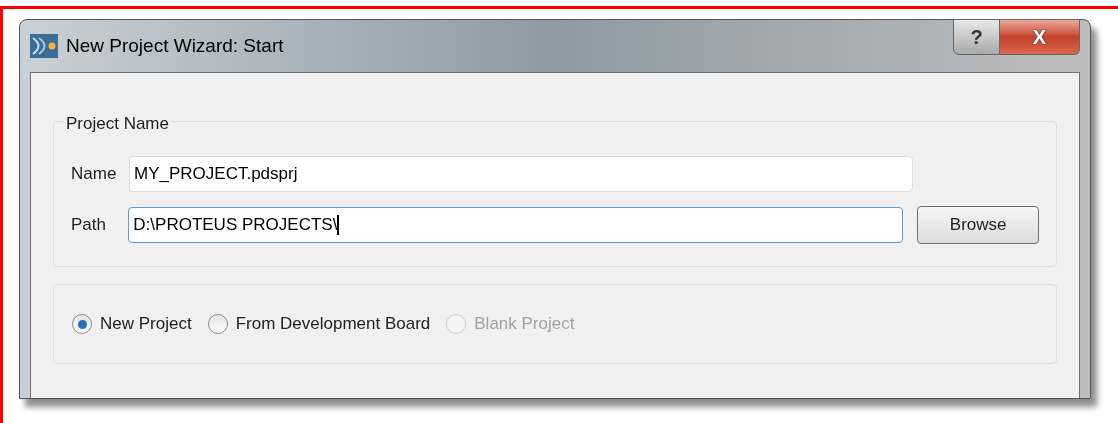 The width and height of the screenshot is (1118, 423). What do you see at coordinates (521, 174) in the screenshot?
I see `text-field: MY_PROJECT.pdsprj` at bounding box center [521, 174].